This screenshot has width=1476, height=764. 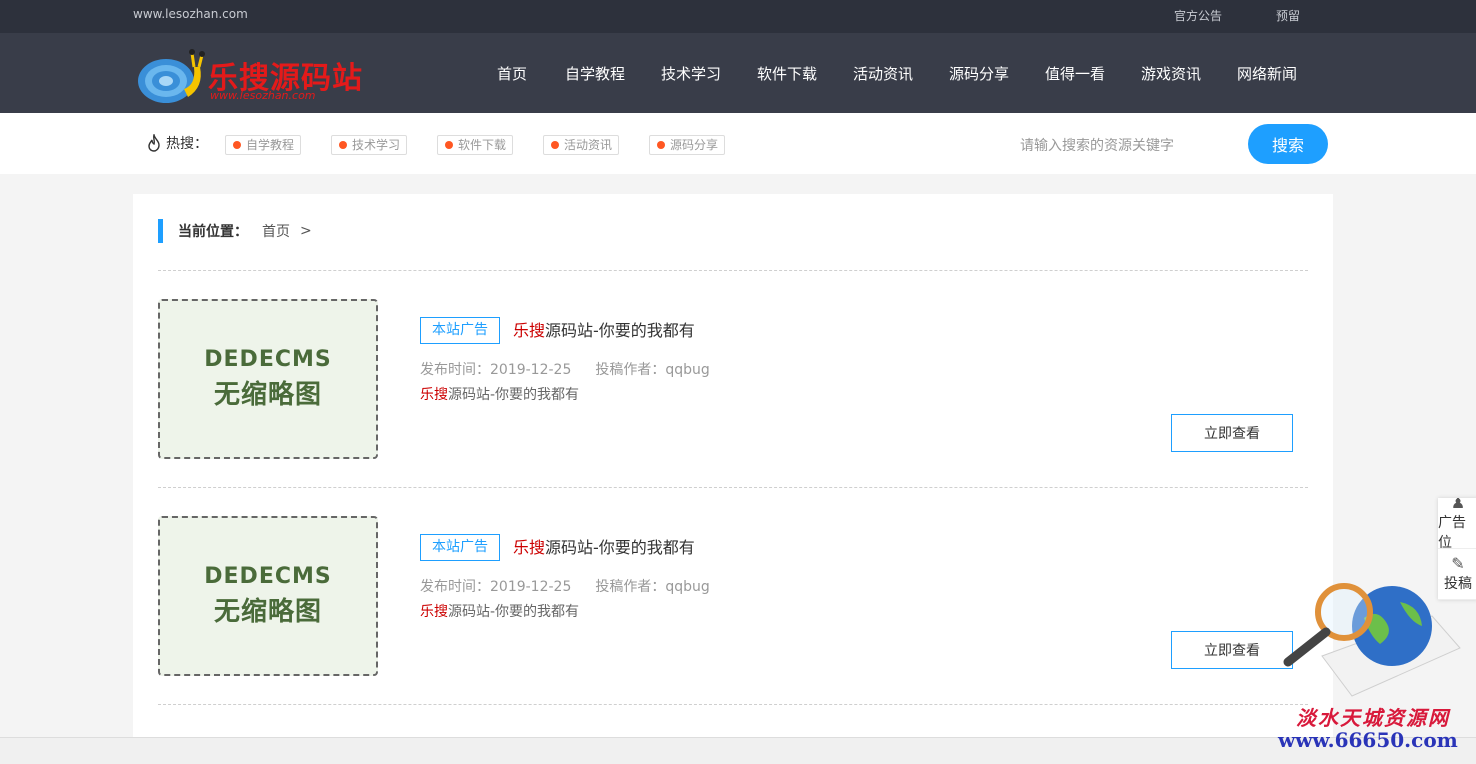 What do you see at coordinates (187, 144) in the screenshot?
I see `hot-search-text: 热搜：` at bounding box center [187, 144].